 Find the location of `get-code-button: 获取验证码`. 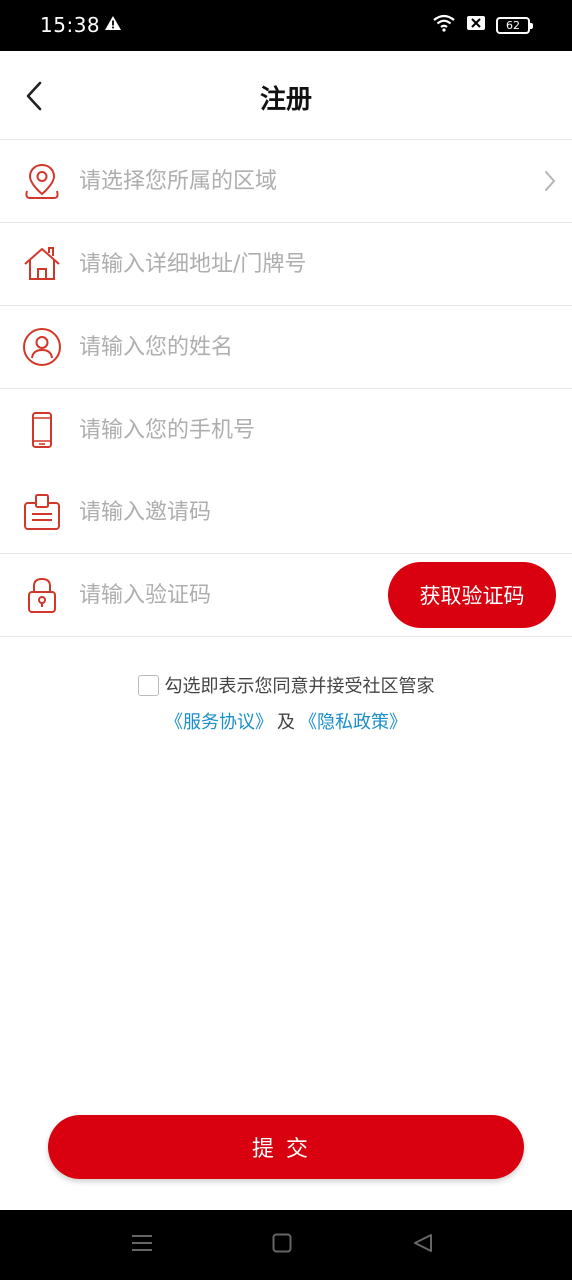

get-code-button: 获取验证码 is located at coordinates (472, 595).